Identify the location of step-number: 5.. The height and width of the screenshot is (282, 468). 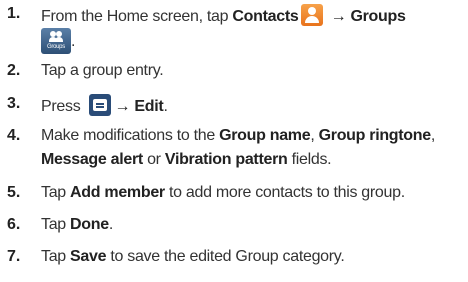
(14, 192).